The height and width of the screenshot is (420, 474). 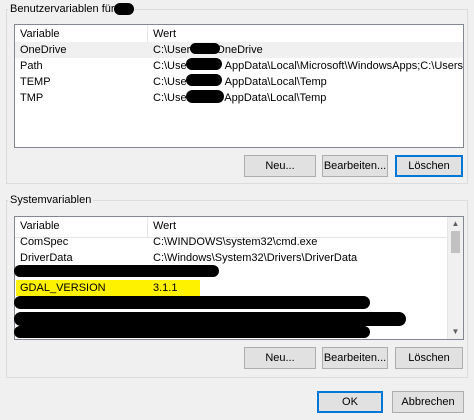 What do you see at coordinates (32, 98) in the screenshot?
I see `variable-name: TMP` at bounding box center [32, 98].